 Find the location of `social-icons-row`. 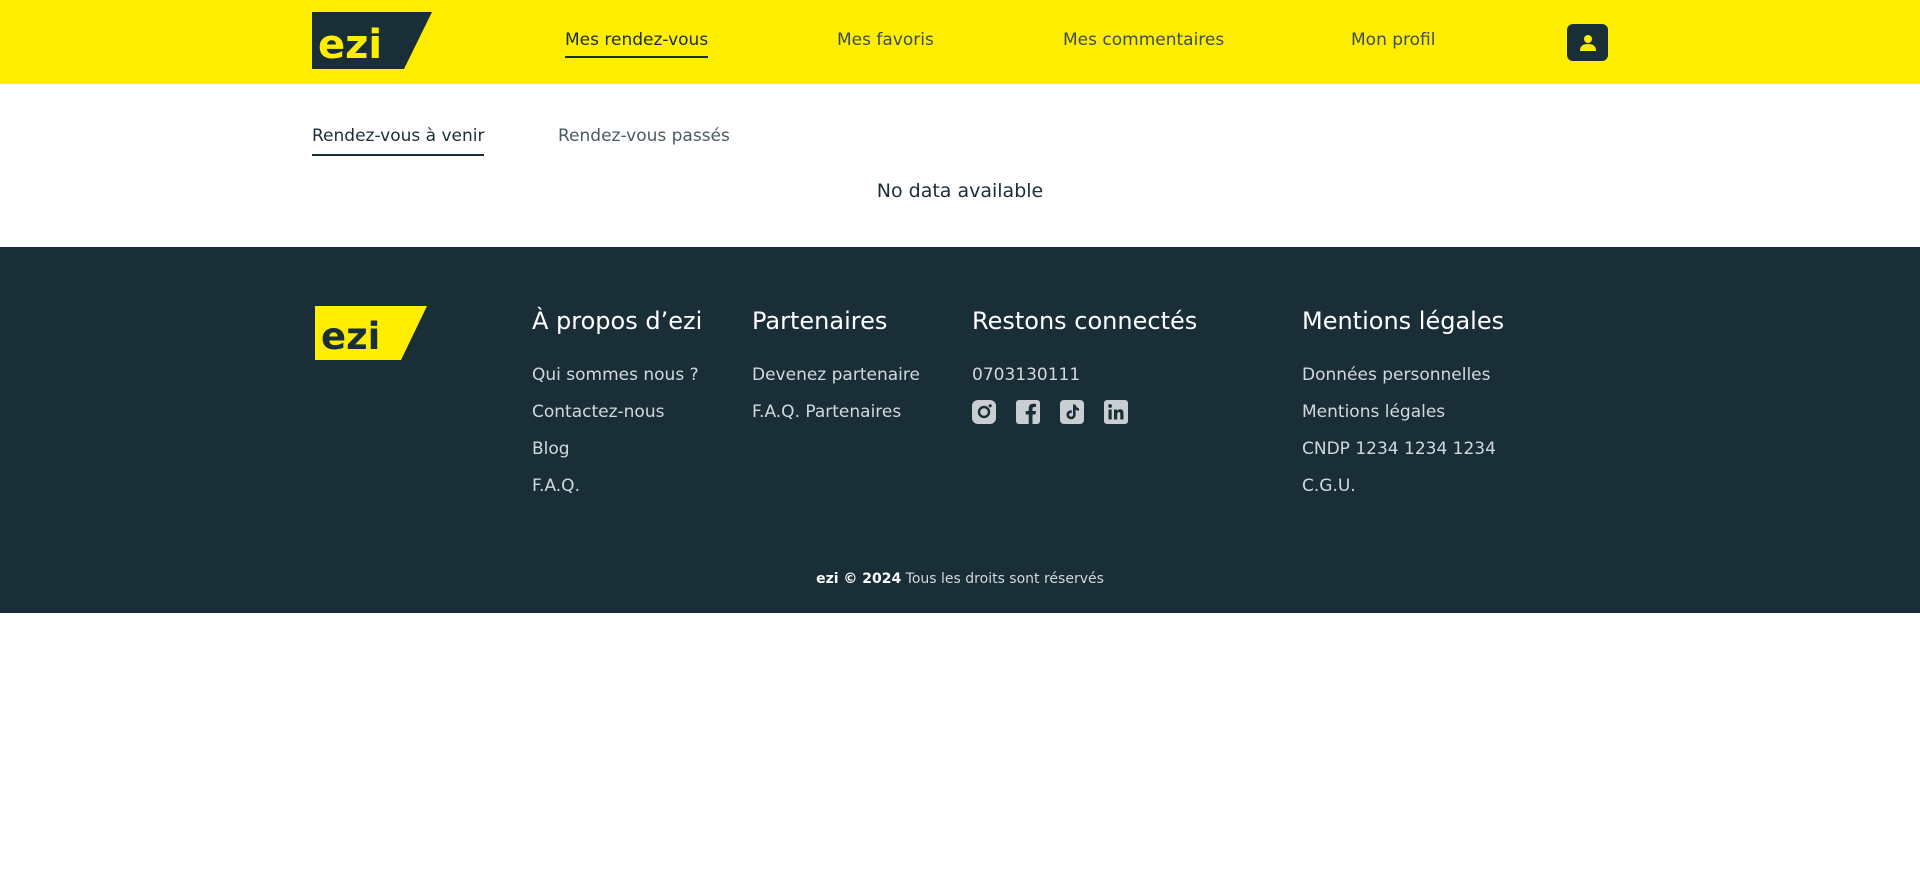

social-icons-row is located at coordinates (1084, 412).